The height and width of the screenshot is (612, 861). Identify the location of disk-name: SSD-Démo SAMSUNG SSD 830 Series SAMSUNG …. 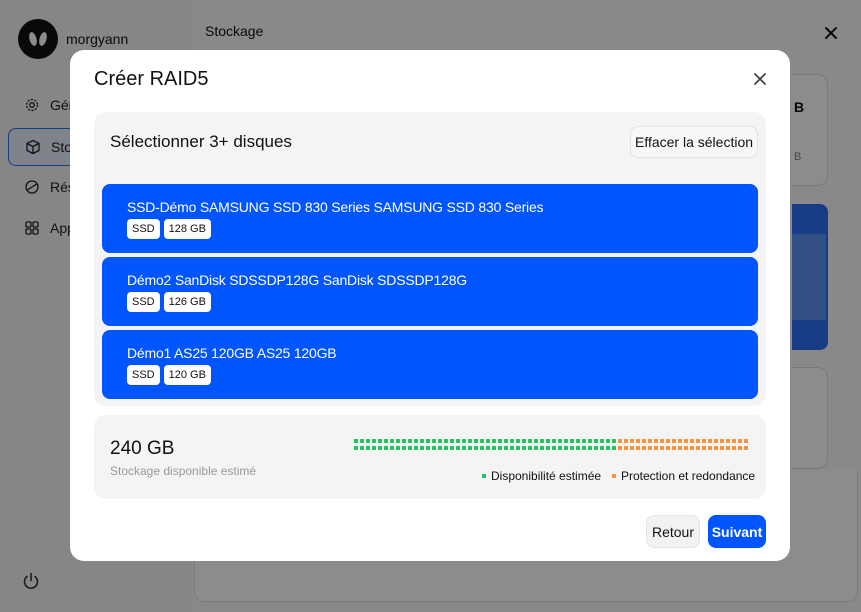
(335, 207).